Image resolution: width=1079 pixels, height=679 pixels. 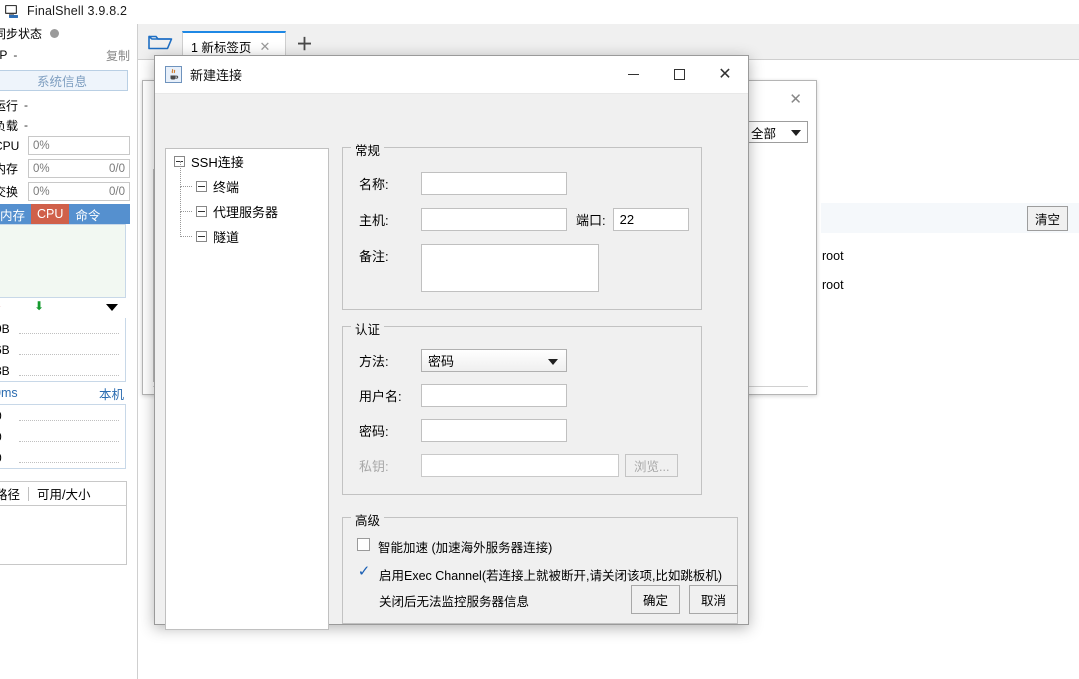 What do you see at coordinates (374, 256) in the screenshot?
I see `note-label: 备注:` at bounding box center [374, 256].